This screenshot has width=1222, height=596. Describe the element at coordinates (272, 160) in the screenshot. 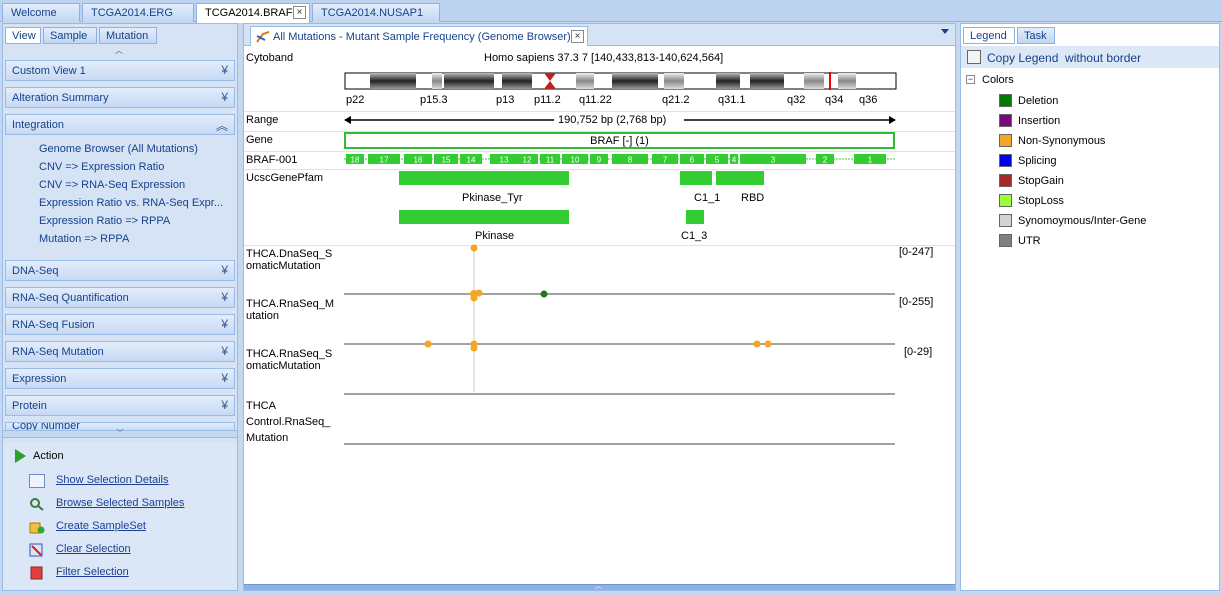

I see `transcript-label: BRAF-001` at that location.